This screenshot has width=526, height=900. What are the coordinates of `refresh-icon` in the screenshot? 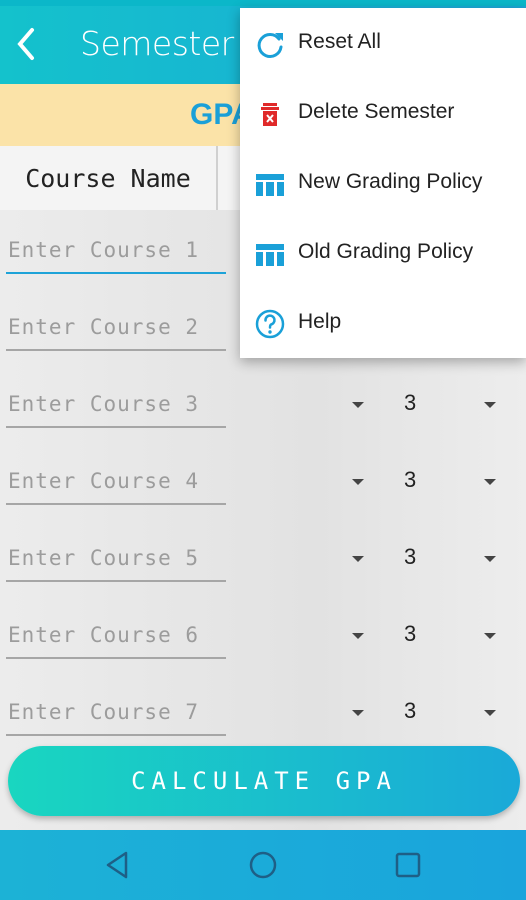 It's located at (270, 45).